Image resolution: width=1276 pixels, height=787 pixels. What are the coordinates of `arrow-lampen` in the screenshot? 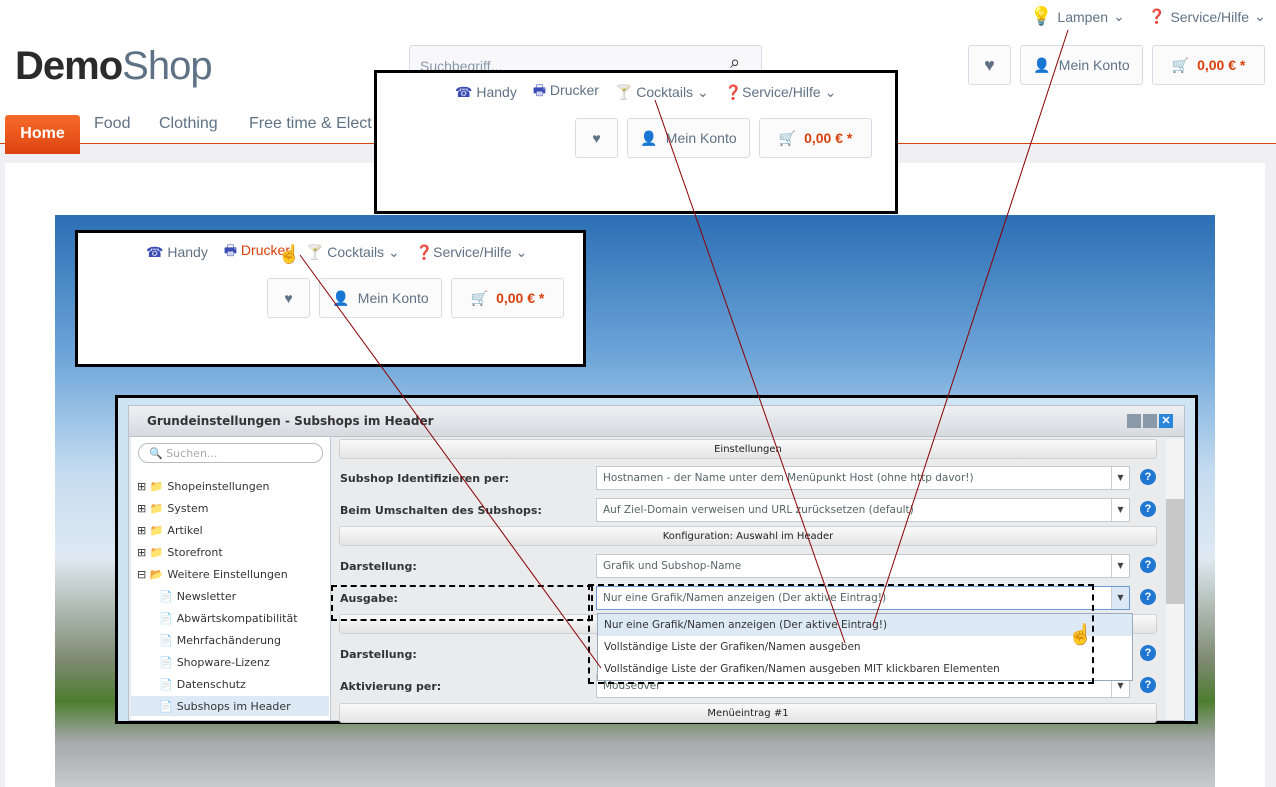 It's located at (970, 327).